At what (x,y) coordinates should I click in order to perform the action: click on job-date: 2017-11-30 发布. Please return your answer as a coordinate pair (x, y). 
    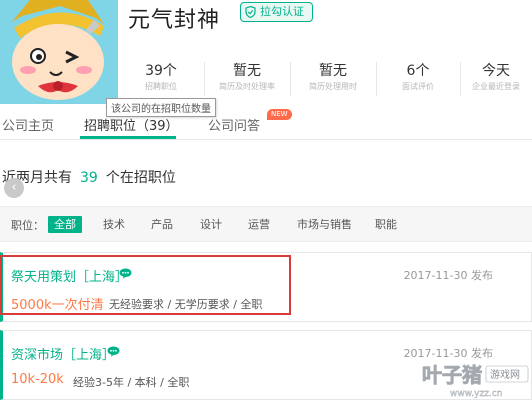
    Looking at the image, I should click on (448, 275).